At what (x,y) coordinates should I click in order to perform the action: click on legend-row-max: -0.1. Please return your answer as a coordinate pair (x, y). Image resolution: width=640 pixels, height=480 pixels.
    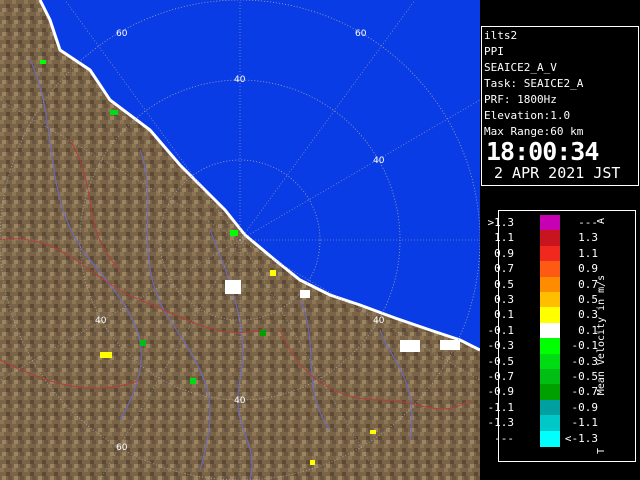
    Looking at the image, I should click on (585, 345).